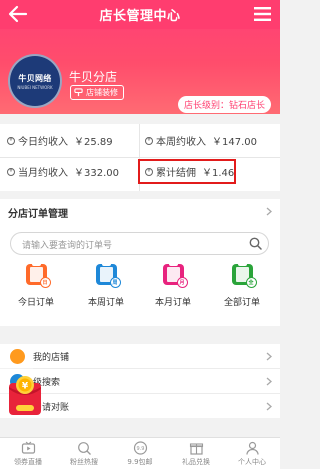 The height and width of the screenshot is (469, 320). What do you see at coordinates (252, 448) in the screenshot?
I see `user-icon` at bounding box center [252, 448].